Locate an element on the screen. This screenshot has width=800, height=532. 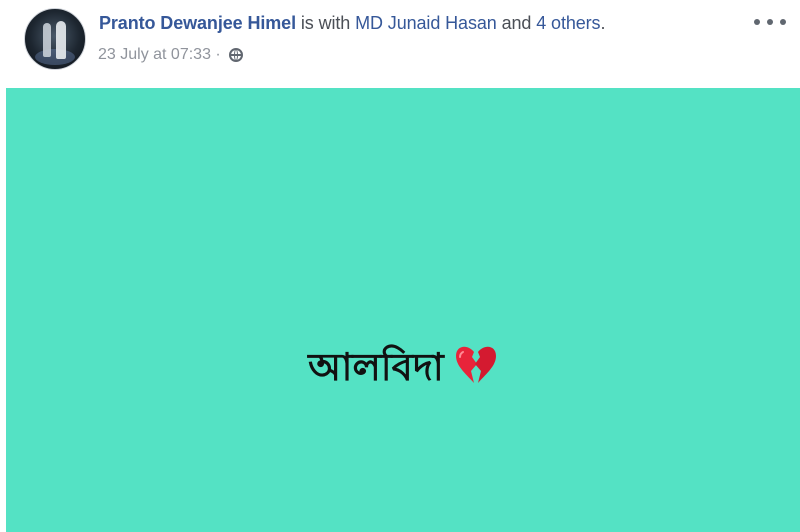
globe-icon is located at coordinates (236, 55).